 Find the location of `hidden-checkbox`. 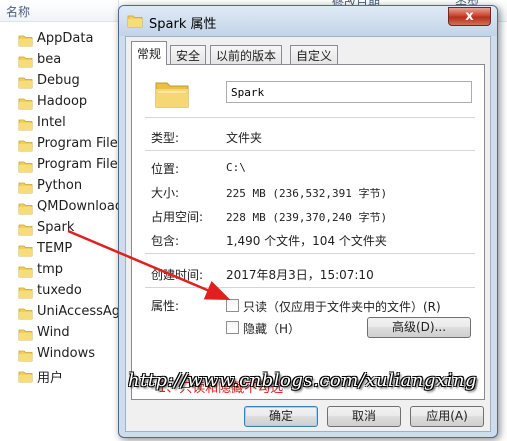

hidden-checkbox is located at coordinates (232, 327).